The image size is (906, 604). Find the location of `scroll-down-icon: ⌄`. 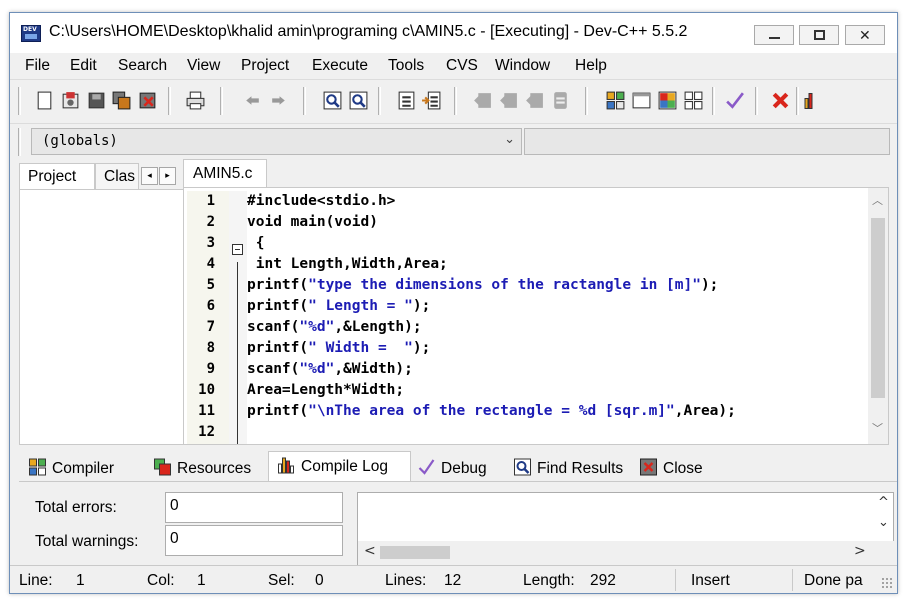

scroll-down-icon: ⌄ is located at coordinates (883, 522).